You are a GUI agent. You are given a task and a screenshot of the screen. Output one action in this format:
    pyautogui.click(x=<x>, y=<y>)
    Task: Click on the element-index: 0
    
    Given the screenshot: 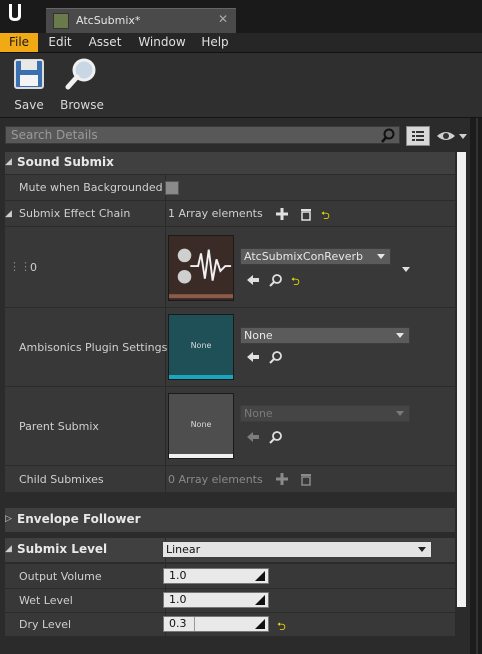 What is the action you would take?
    pyautogui.click(x=33, y=267)
    